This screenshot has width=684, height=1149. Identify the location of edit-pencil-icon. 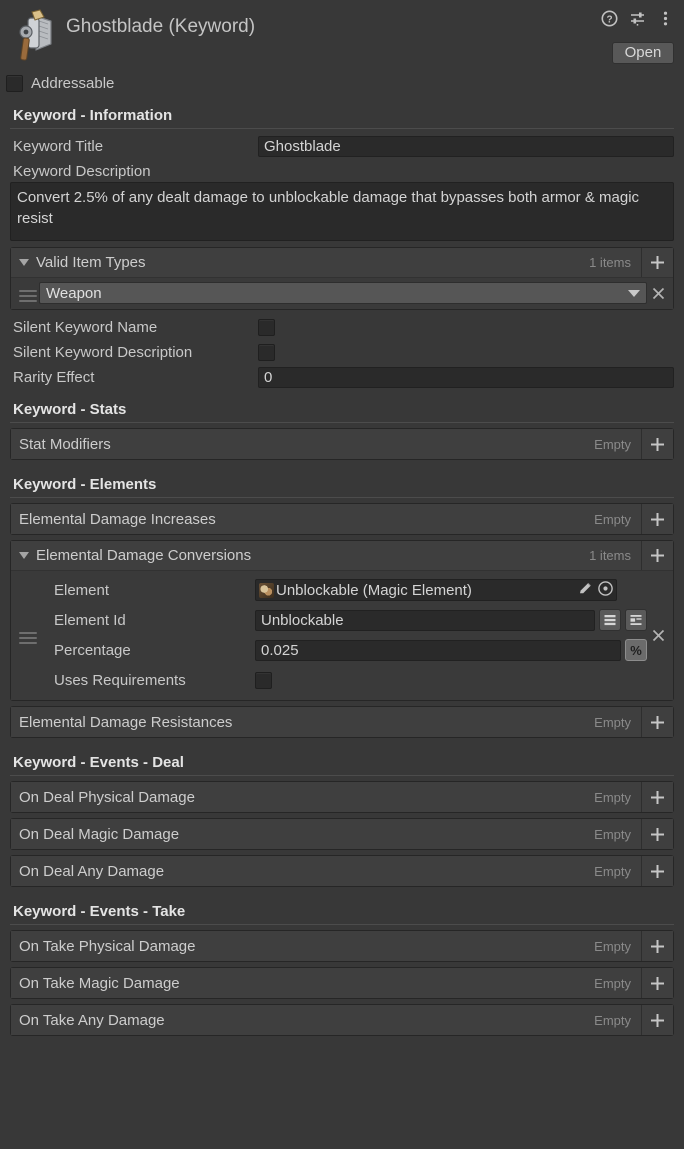
(585, 590).